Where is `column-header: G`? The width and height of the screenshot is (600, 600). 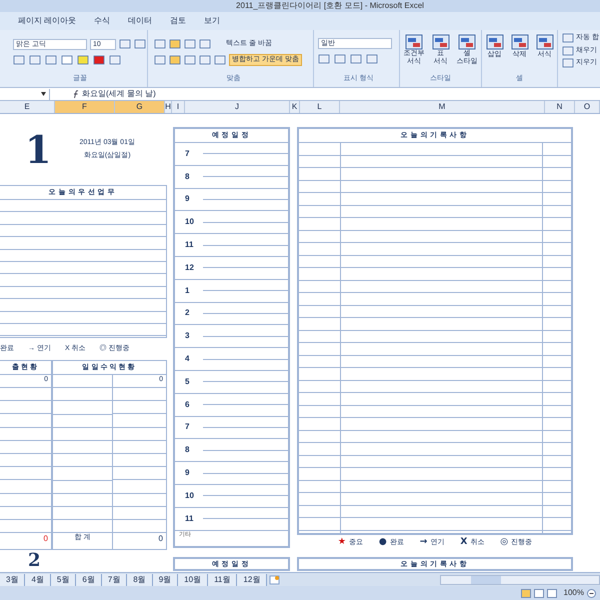 column-header: G is located at coordinates (140, 107).